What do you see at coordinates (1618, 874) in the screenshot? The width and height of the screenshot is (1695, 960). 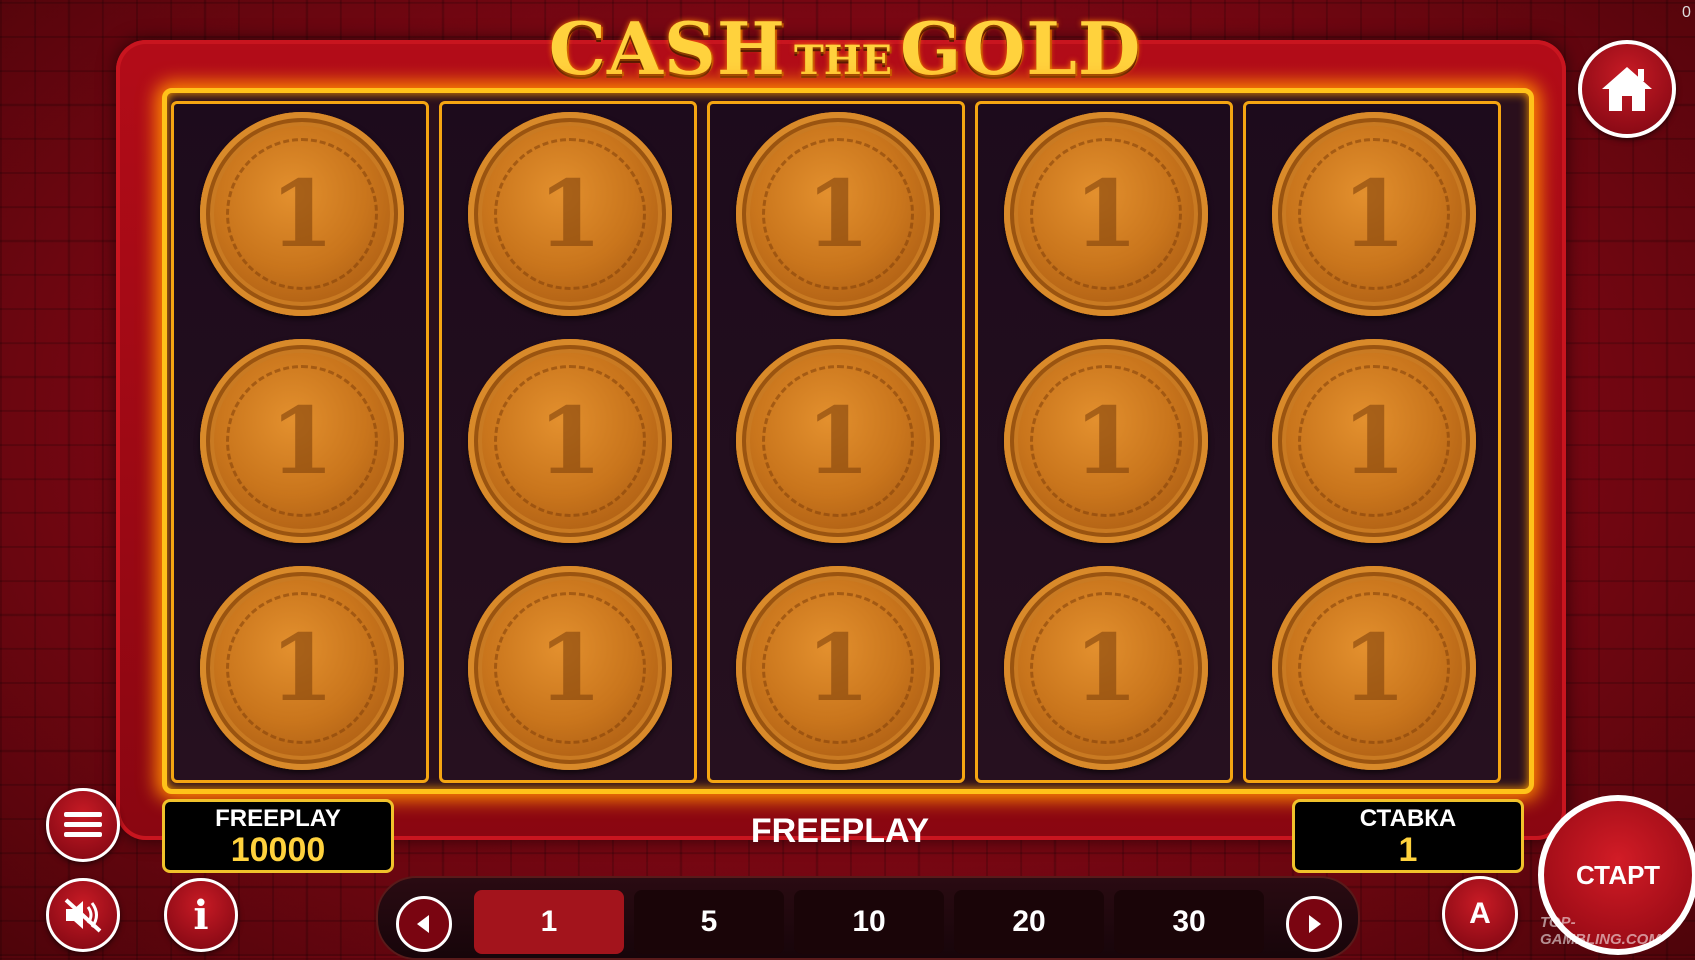 I see `start-label: СТАРТ` at bounding box center [1618, 874].